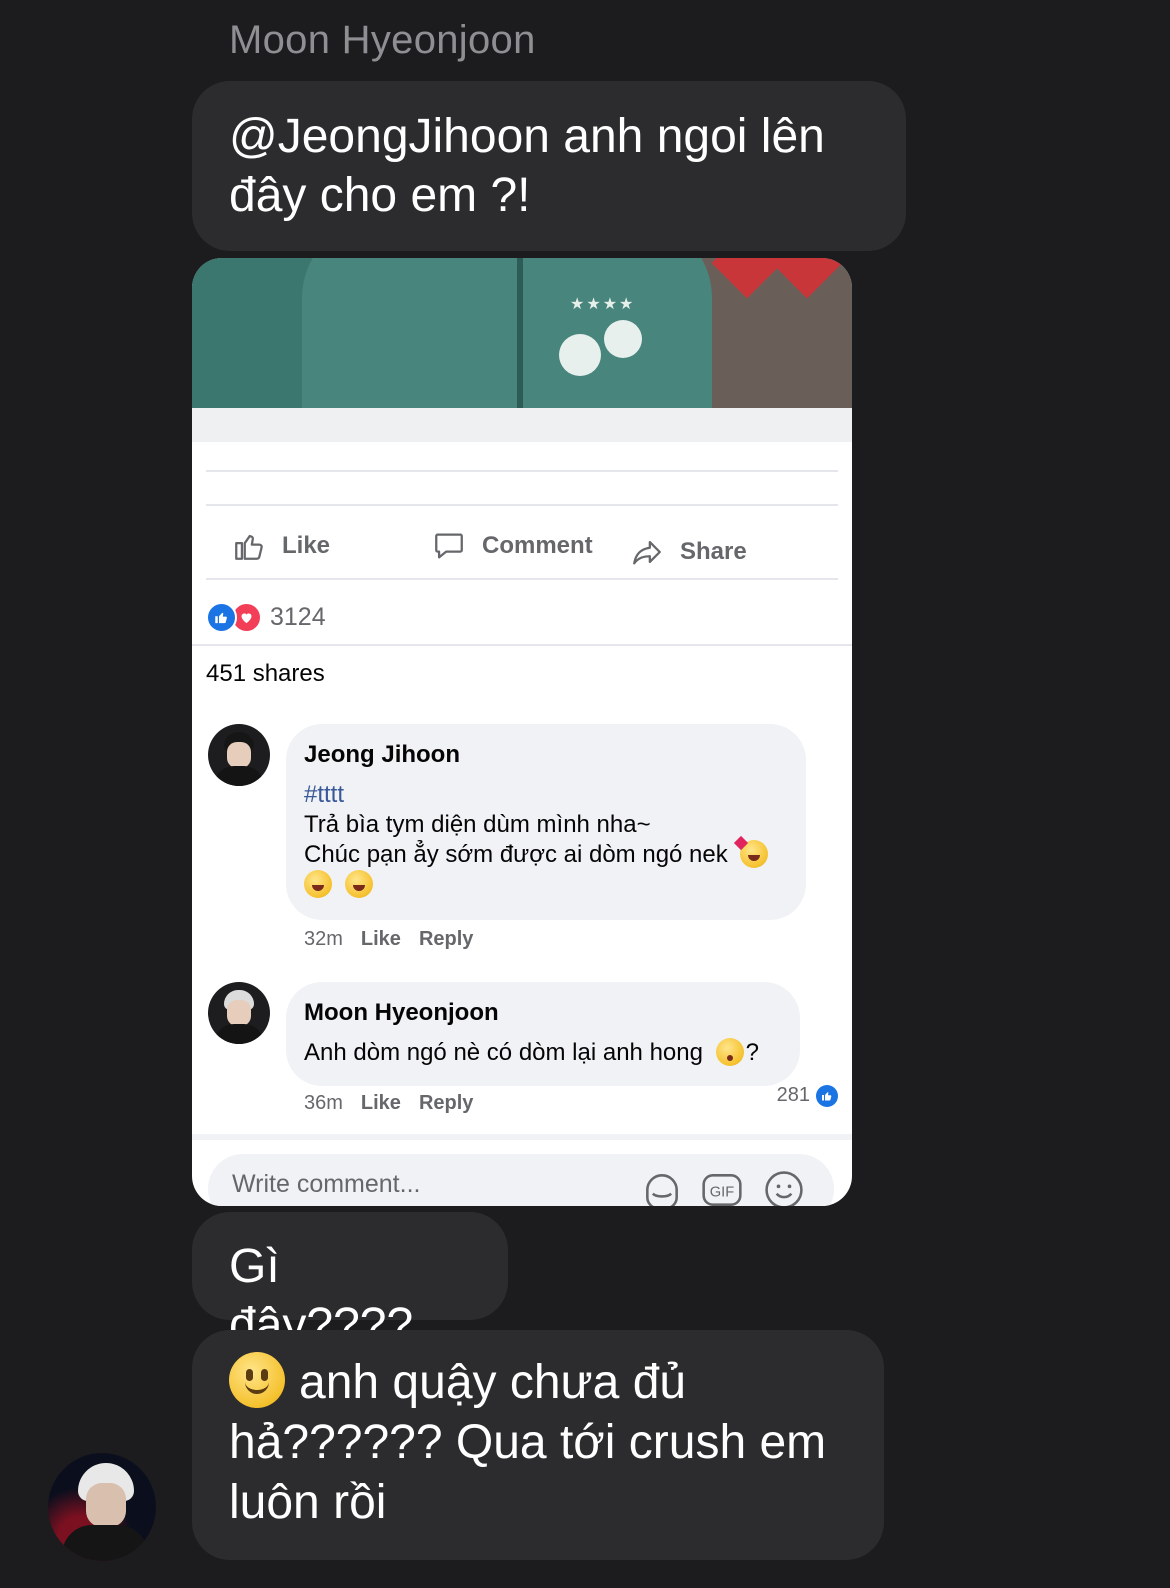 The width and height of the screenshot is (1170, 1588). What do you see at coordinates (546, 795) in the screenshot?
I see `hashtag-link: #tttt` at bounding box center [546, 795].